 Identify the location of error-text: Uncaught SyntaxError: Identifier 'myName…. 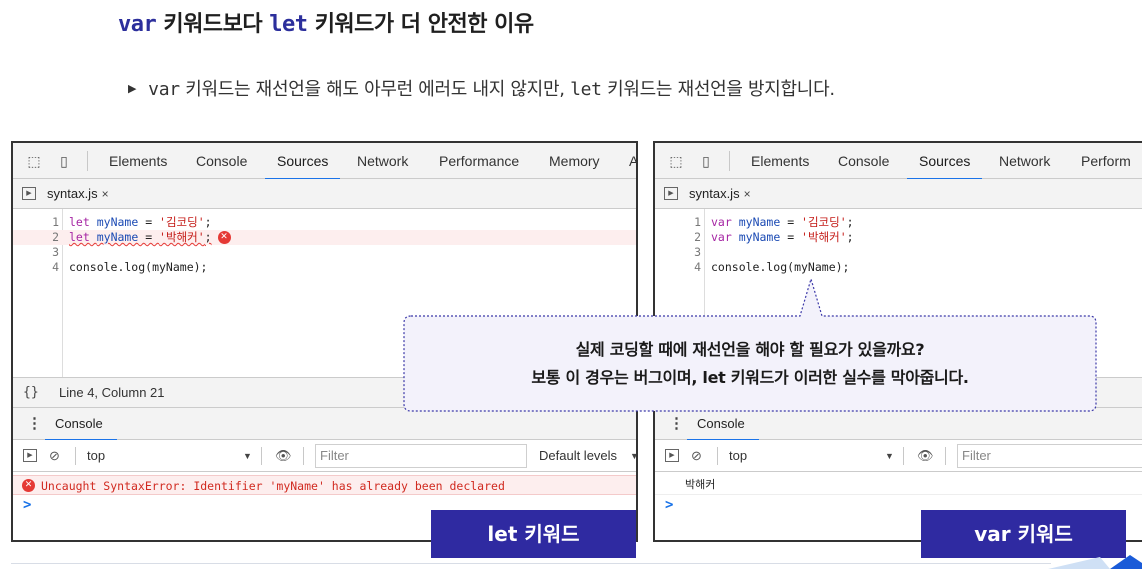
(273, 486).